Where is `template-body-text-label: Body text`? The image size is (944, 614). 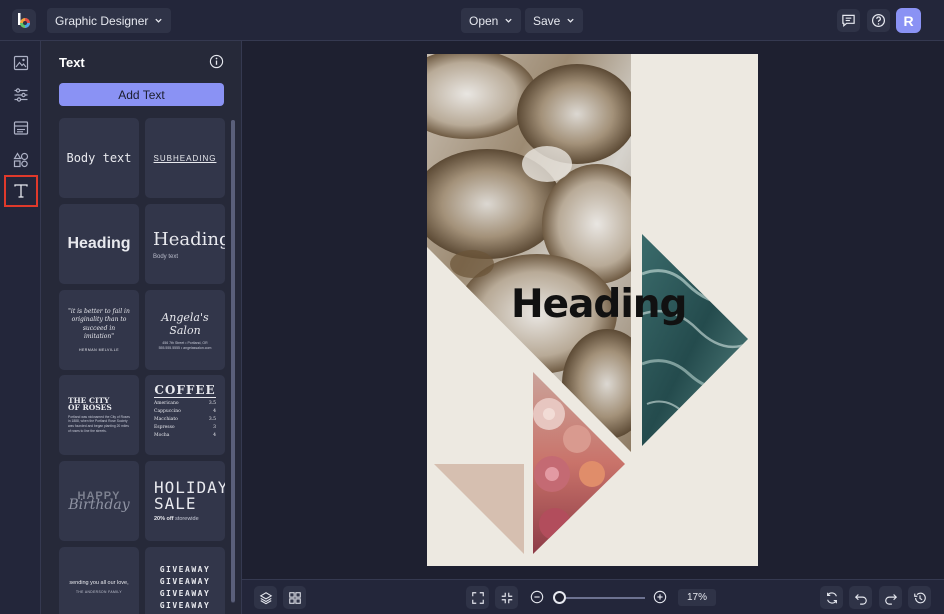
template-body-text-label: Body text is located at coordinates (99, 158).